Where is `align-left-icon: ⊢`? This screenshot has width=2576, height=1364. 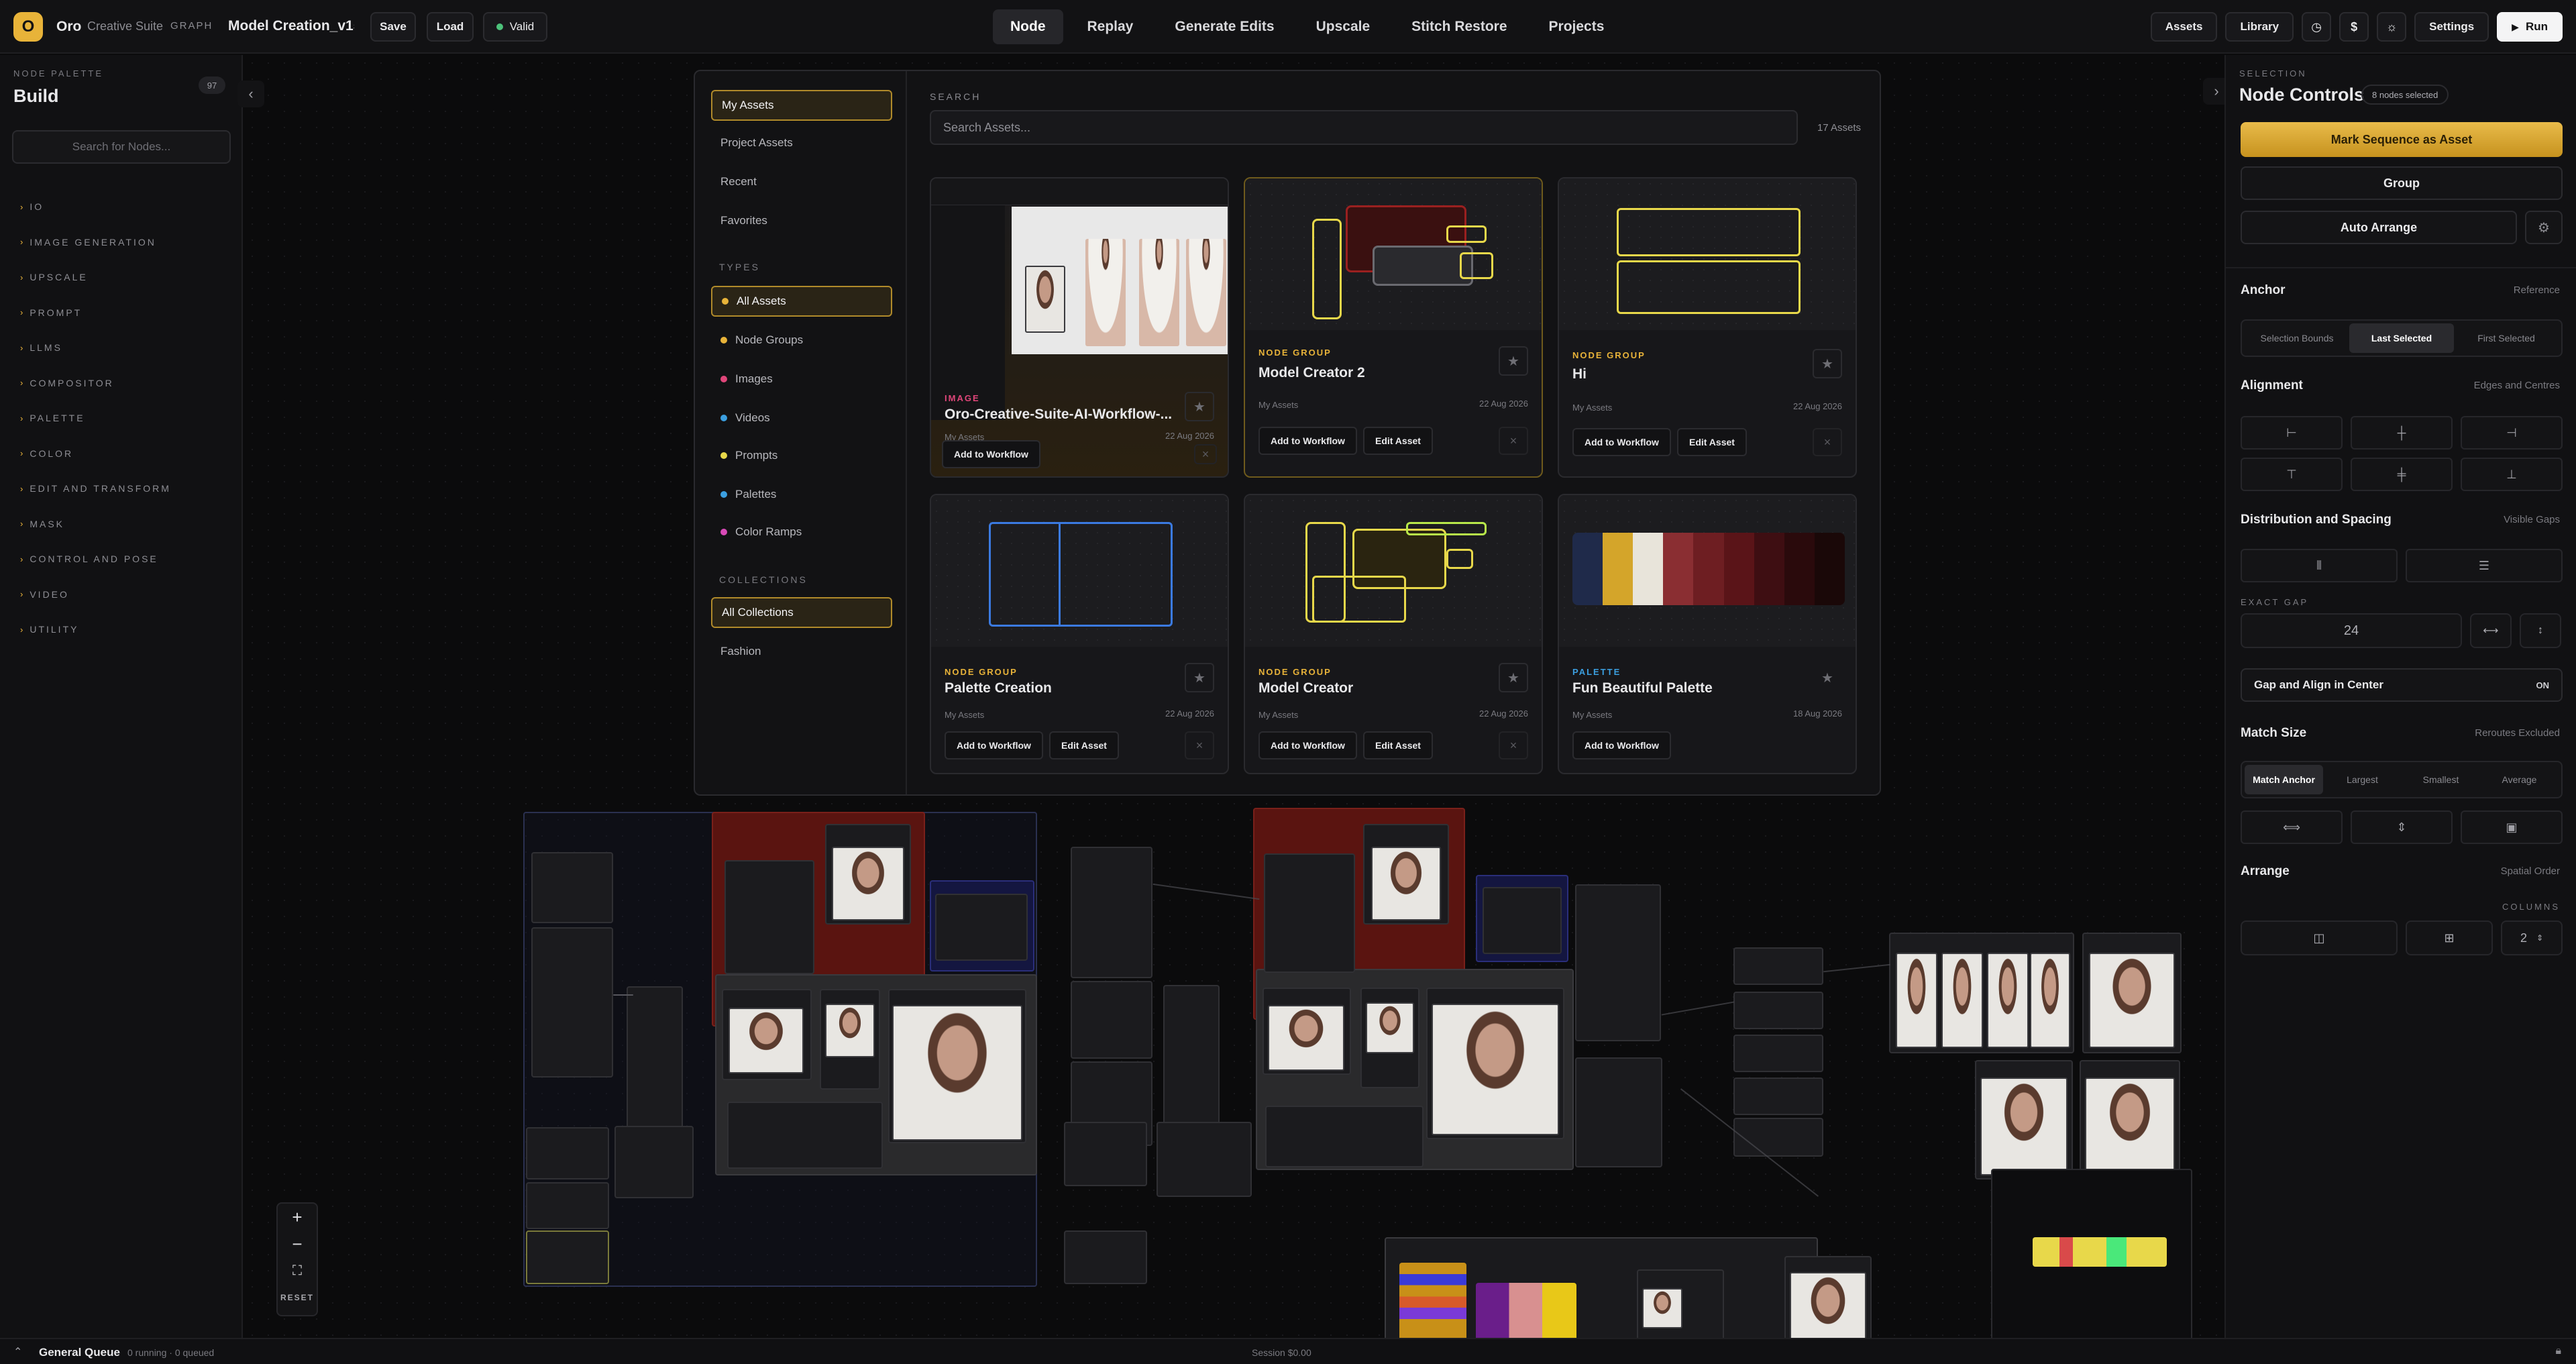
align-left-icon: ⊢ is located at coordinates (2292, 433).